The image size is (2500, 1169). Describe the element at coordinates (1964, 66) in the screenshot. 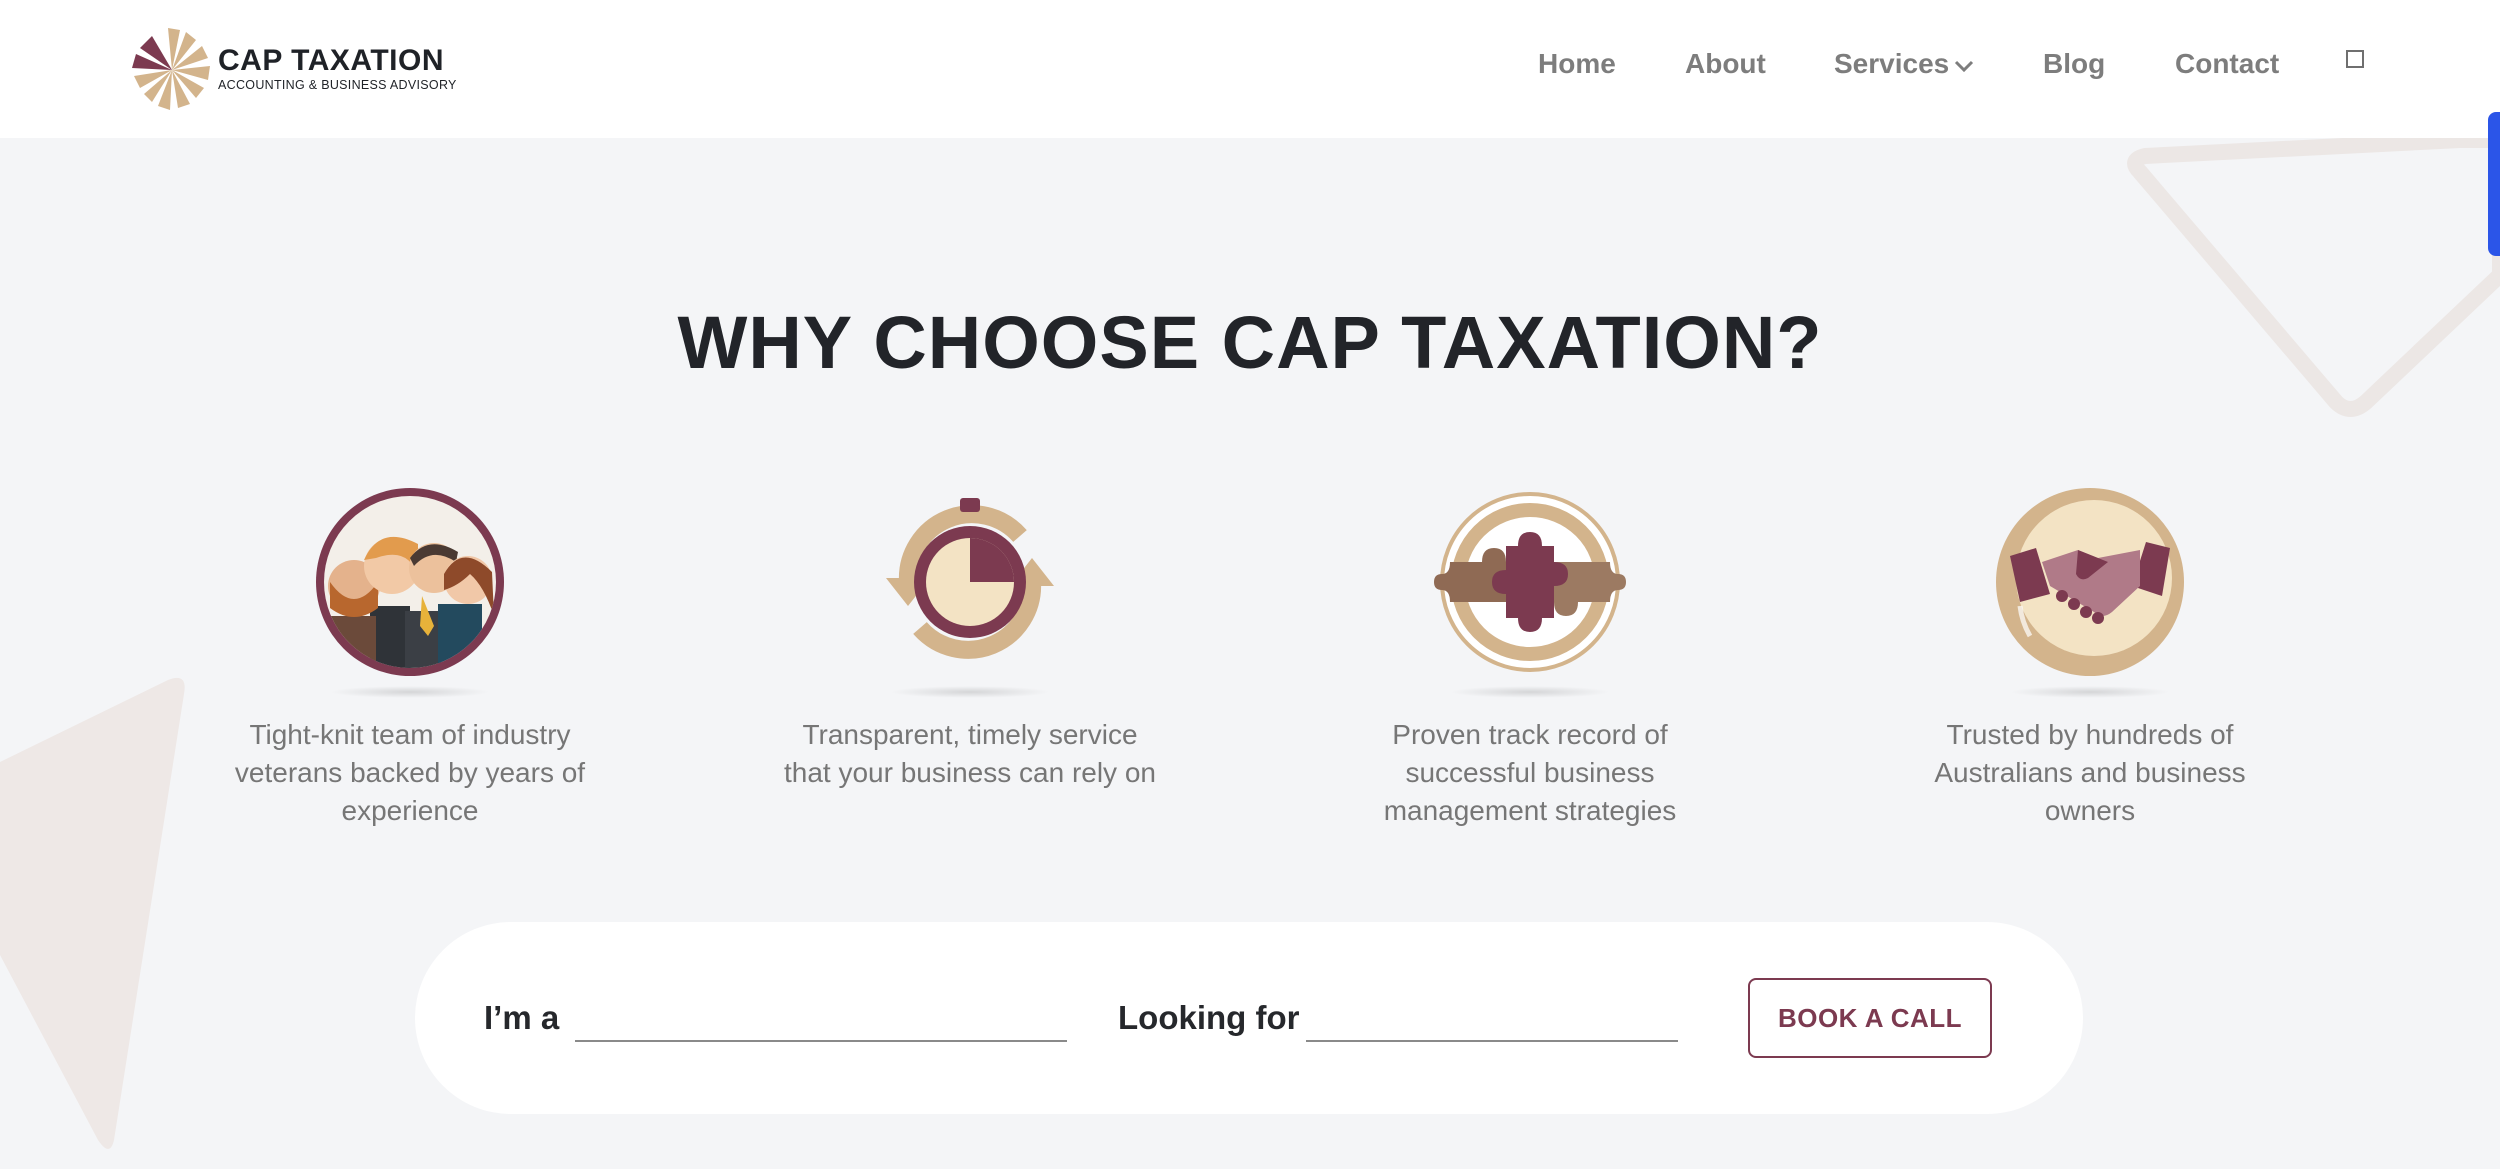

I see `chevron-down-icon` at that location.